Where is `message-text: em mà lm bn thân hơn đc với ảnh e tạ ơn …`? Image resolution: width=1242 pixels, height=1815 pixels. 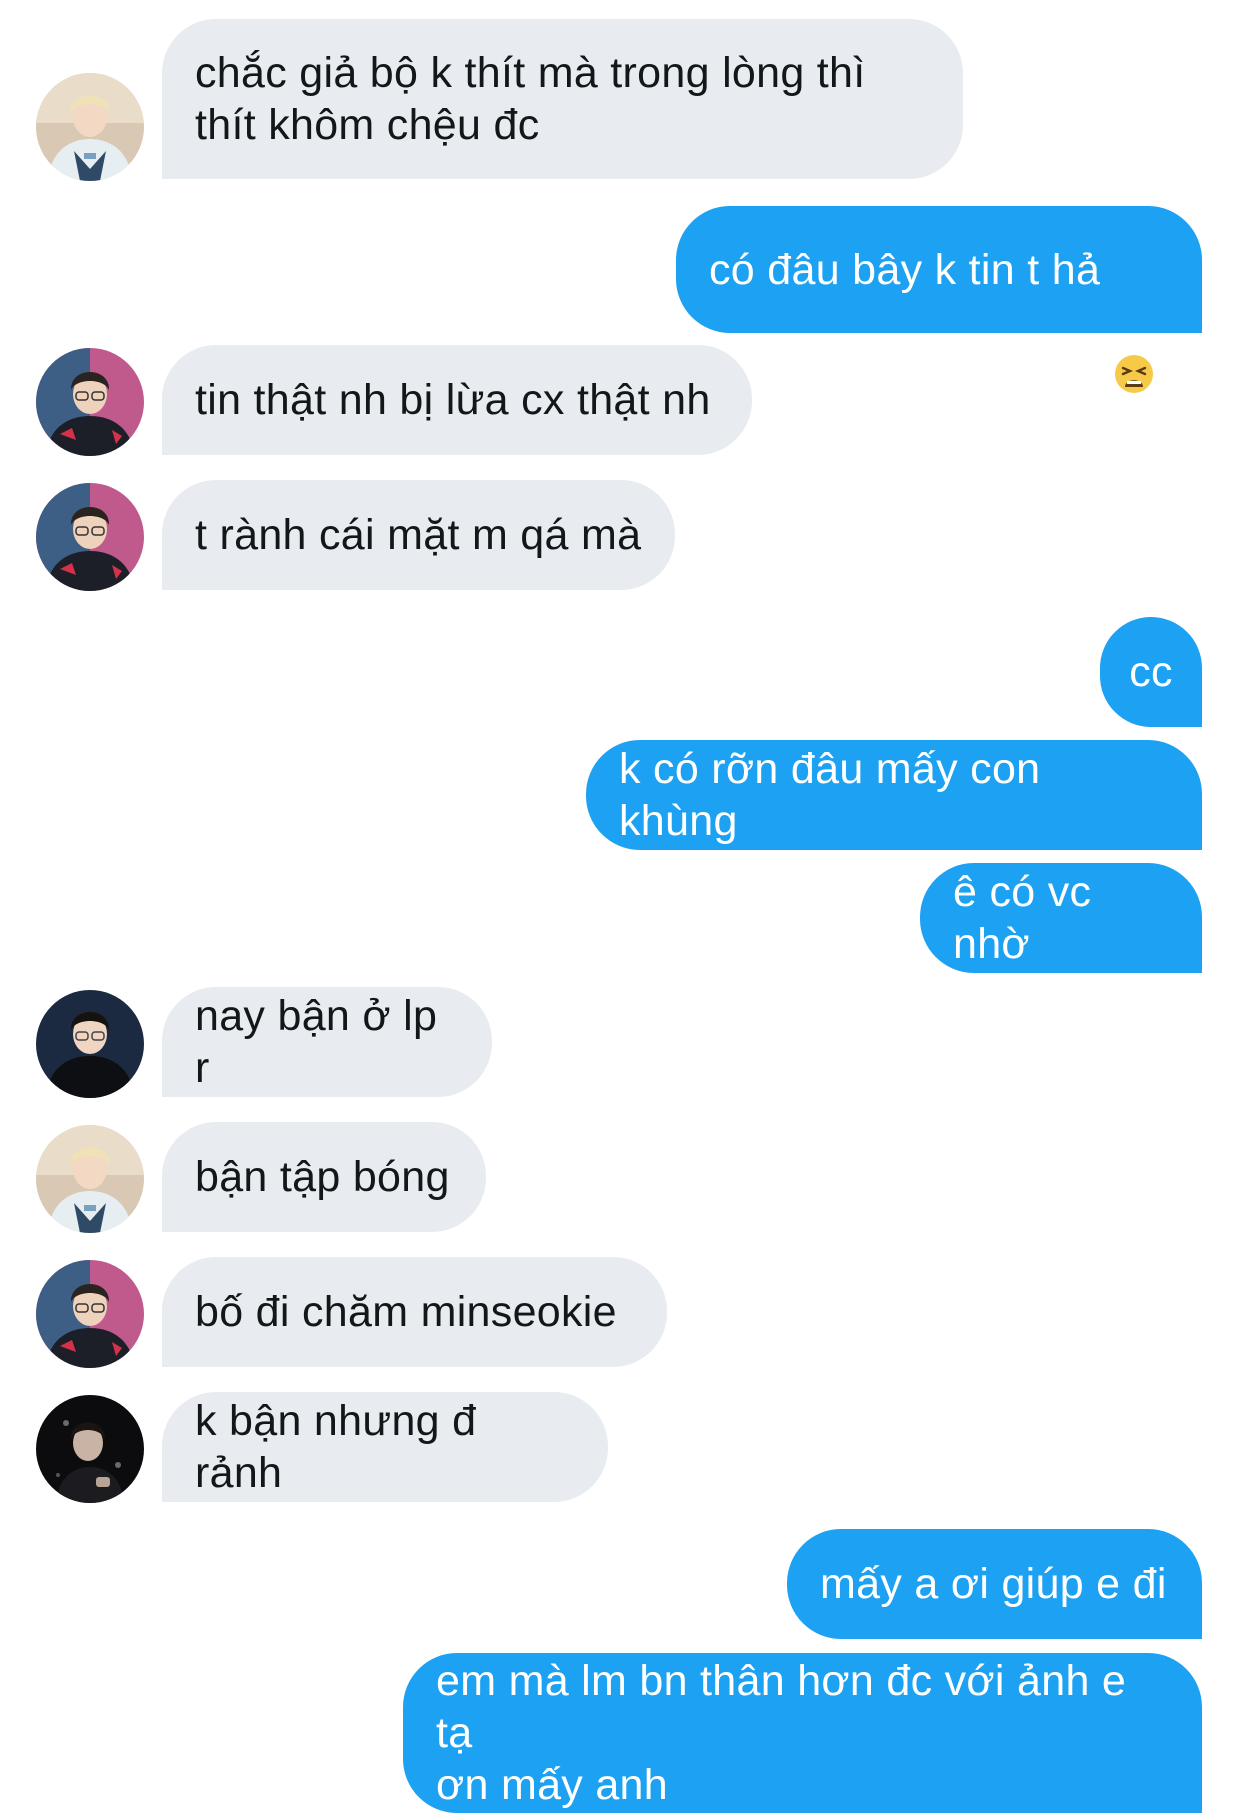 message-text: em mà lm bn thân hơn đc với ảnh e tạ ơn … is located at coordinates (781, 1733).